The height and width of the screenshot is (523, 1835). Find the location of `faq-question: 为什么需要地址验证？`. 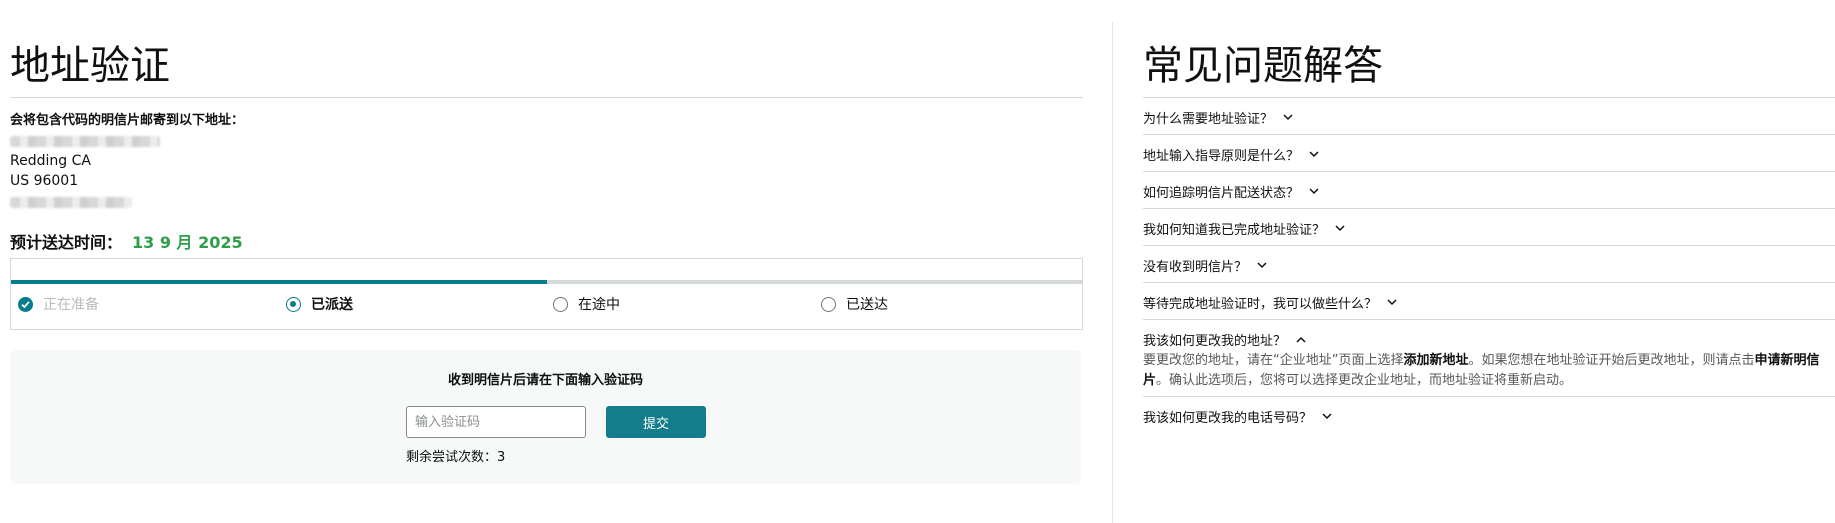

faq-question: 为什么需要地址验证？ is located at coordinates (1208, 119).